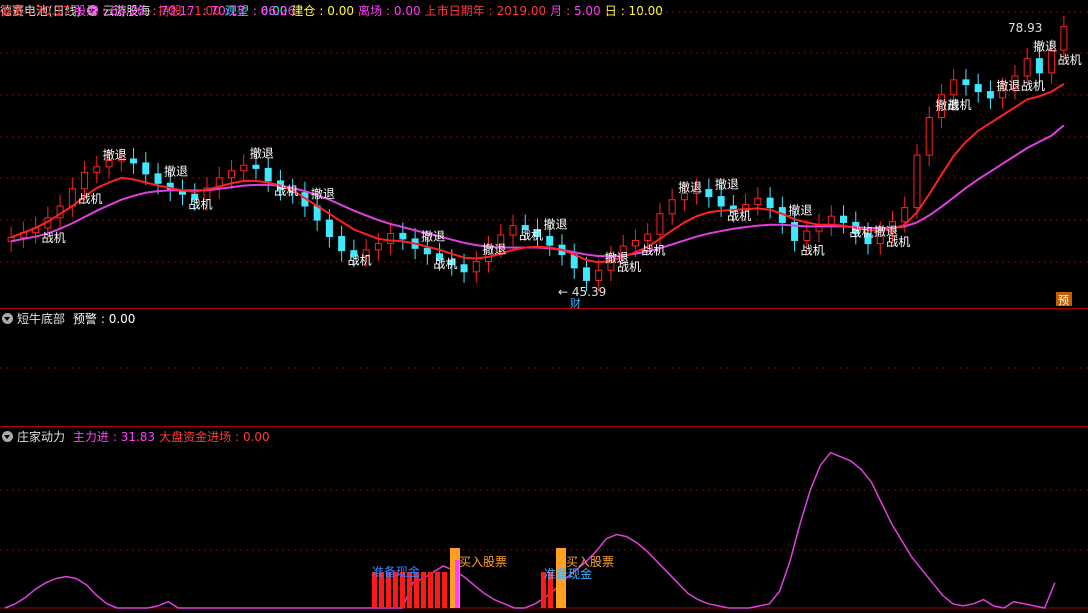 The image size is (1088, 613). Describe the element at coordinates (396, 571) in the screenshot. I see `prepare-cash-label: 准备现金` at that location.